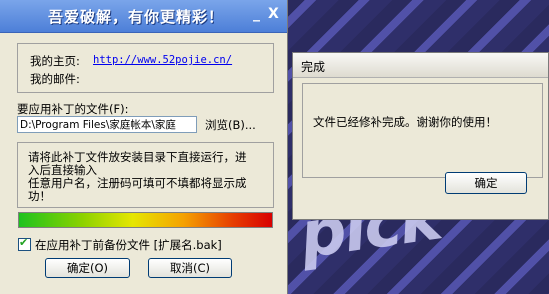 This screenshot has height=294, width=549. What do you see at coordinates (128, 245) in the screenshot?
I see `backup-label: 在应用补丁前备份文件 [扩展名.bak]` at bounding box center [128, 245].